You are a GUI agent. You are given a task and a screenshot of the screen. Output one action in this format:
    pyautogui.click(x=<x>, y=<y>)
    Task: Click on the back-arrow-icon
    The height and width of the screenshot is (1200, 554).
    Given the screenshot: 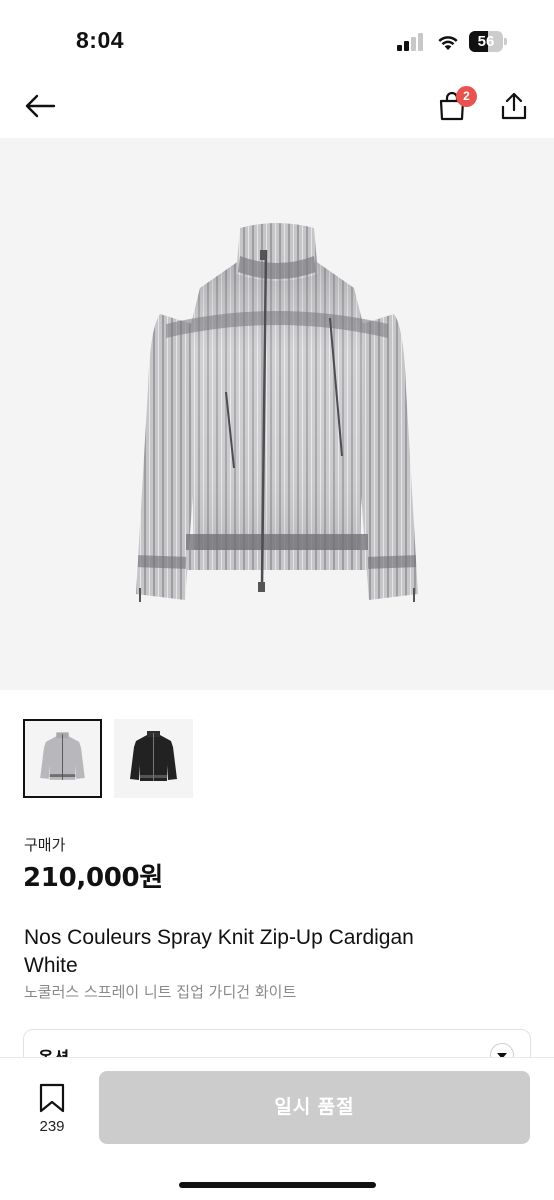 What is the action you would take?
    pyautogui.click(x=40, y=106)
    